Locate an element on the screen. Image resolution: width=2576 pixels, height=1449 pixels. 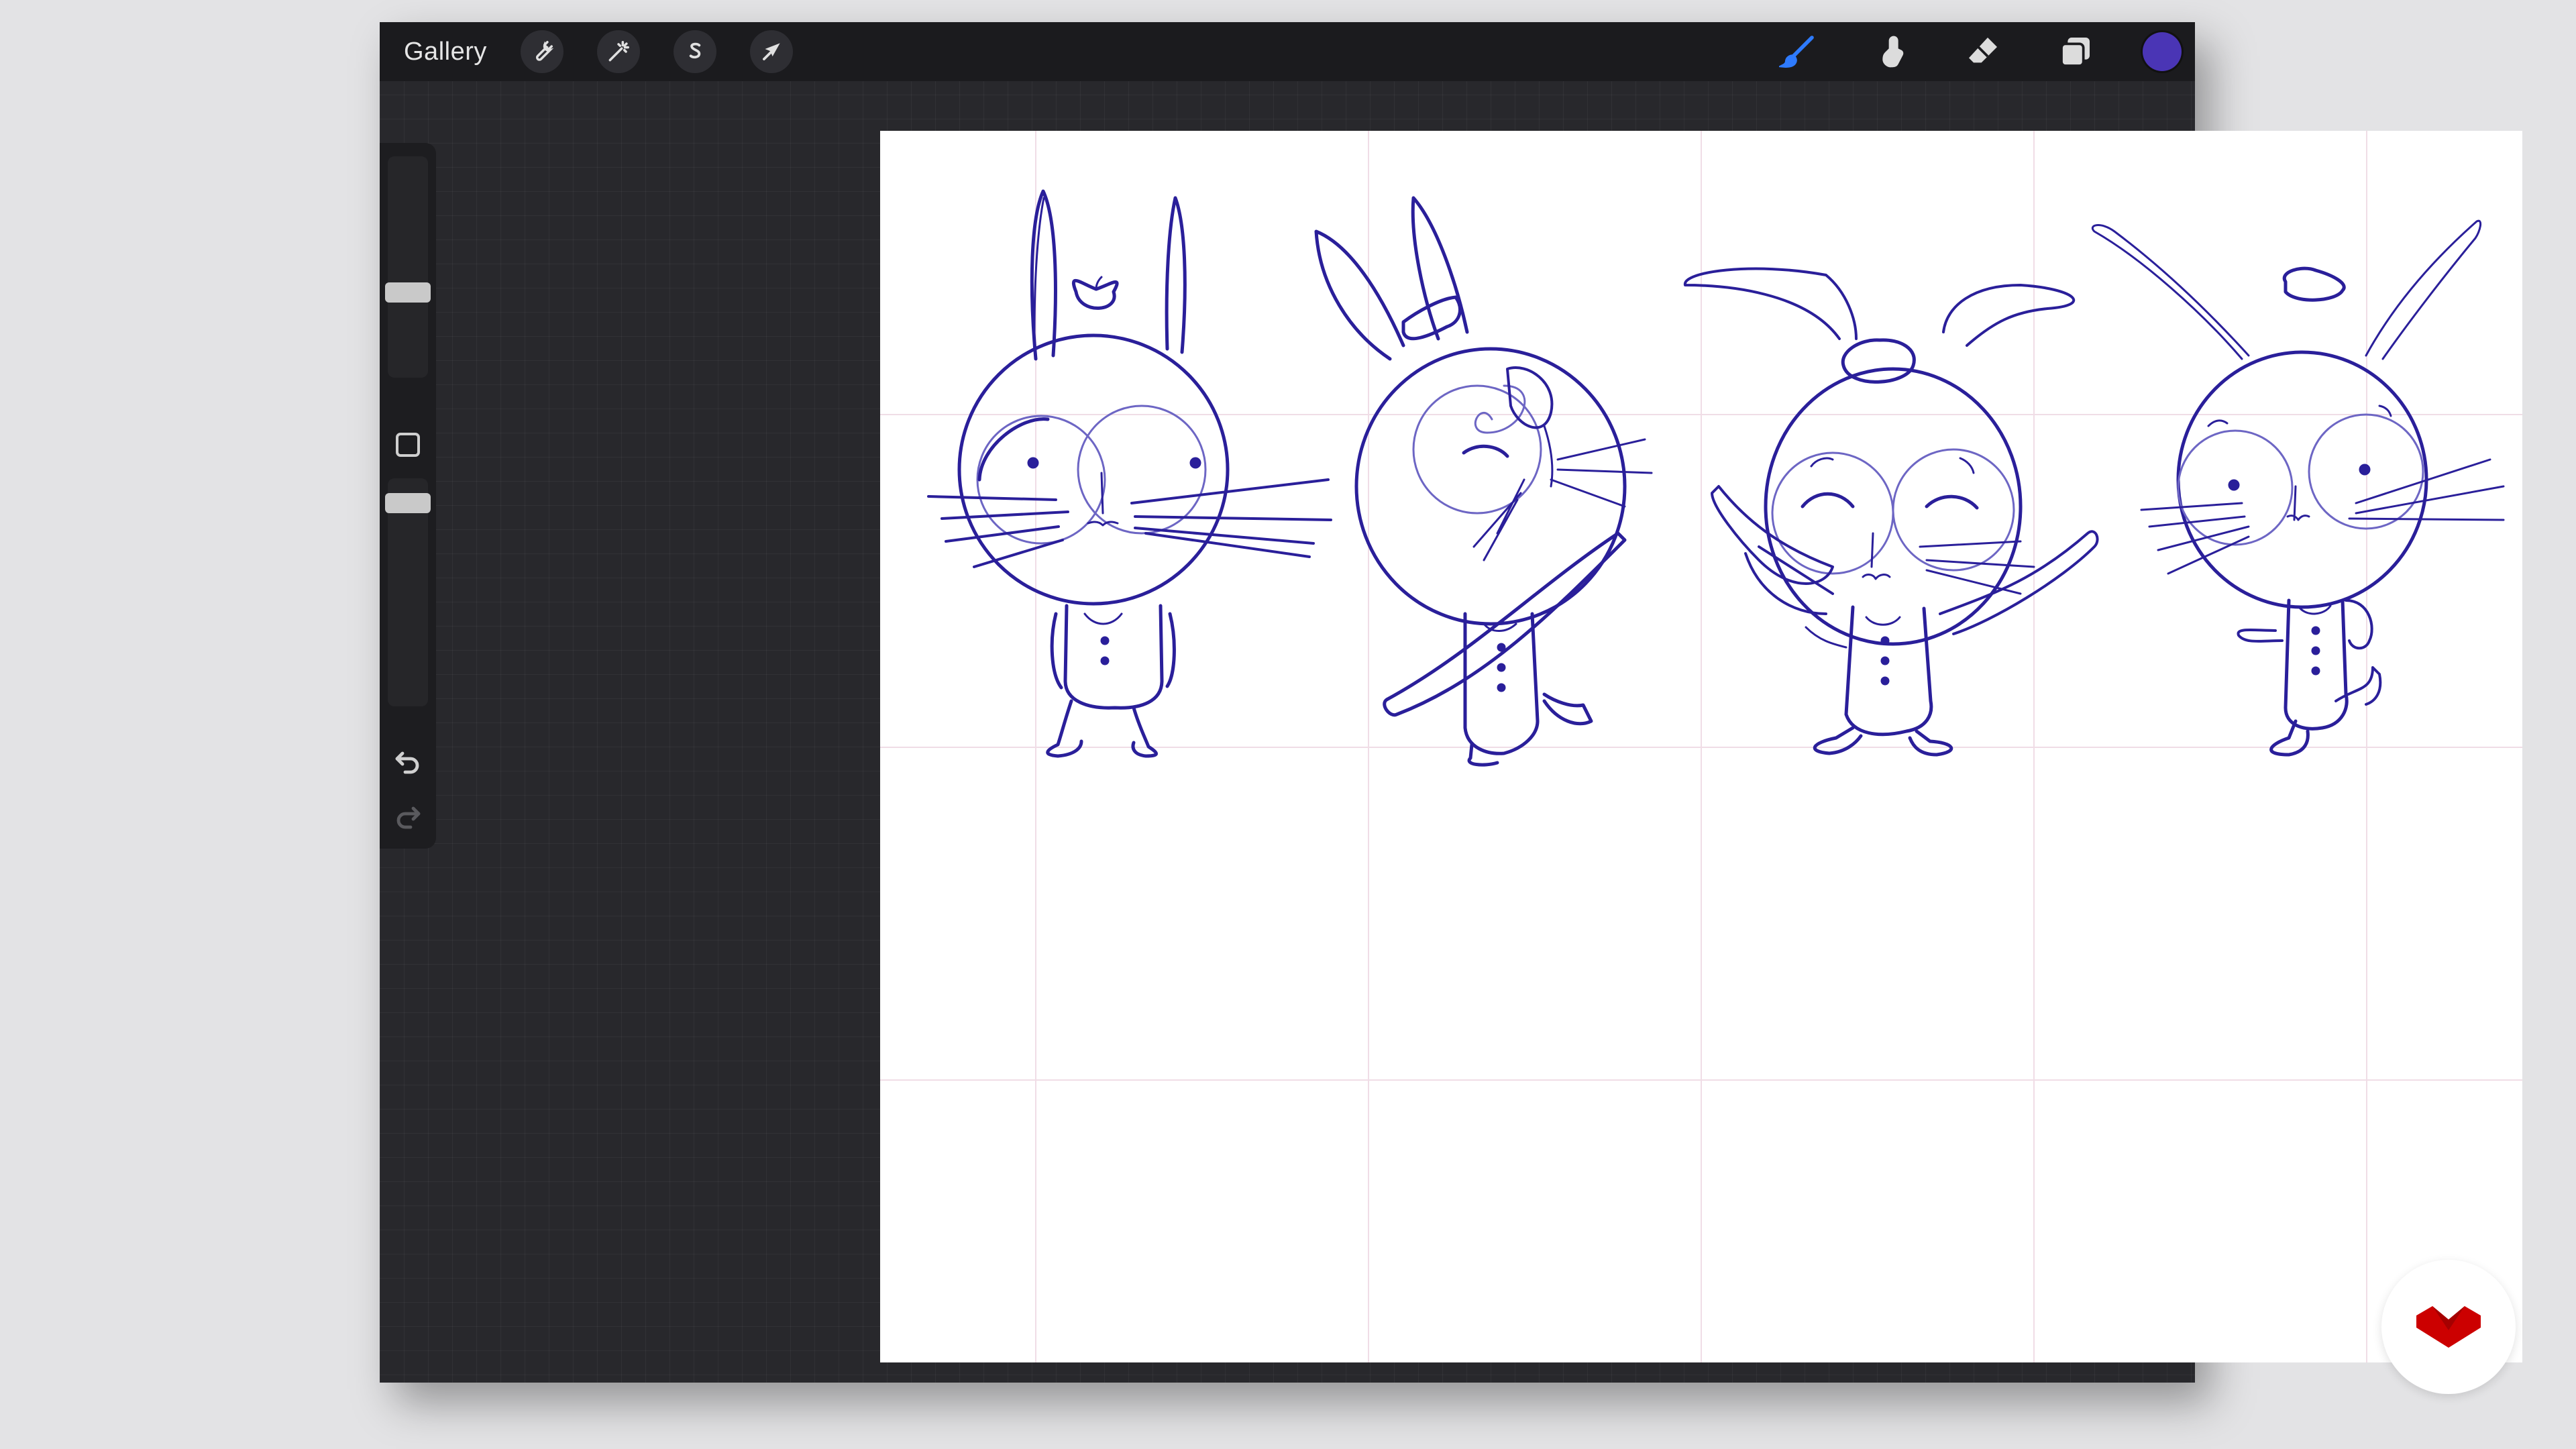
brush-size-thumb is located at coordinates (408, 292).